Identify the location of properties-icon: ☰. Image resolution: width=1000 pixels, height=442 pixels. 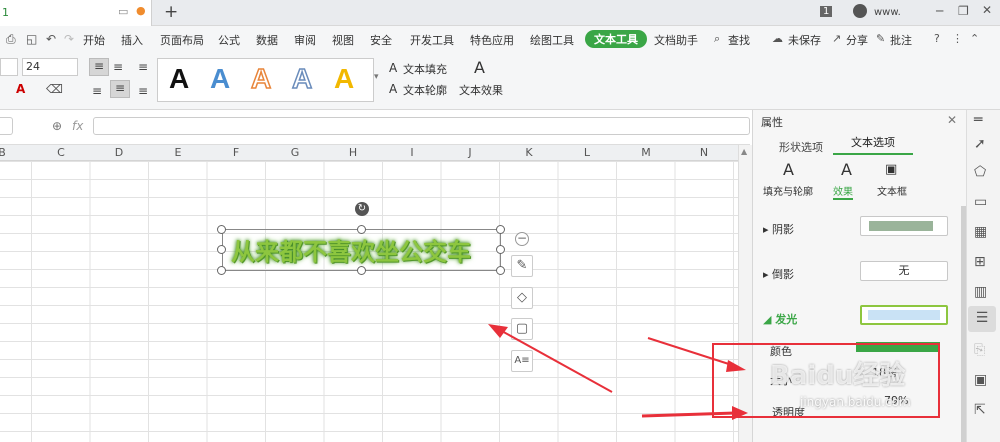
(982, 319).